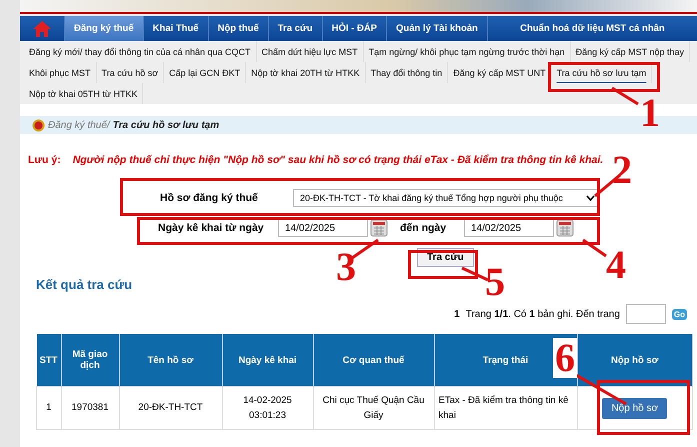 This screenshot has width=697, height=447. Describe the element at coordinates (306, 72) in the screenshot. I see `submenu-link: Nộp tờ khai 20TH từ HTKK` at that location.